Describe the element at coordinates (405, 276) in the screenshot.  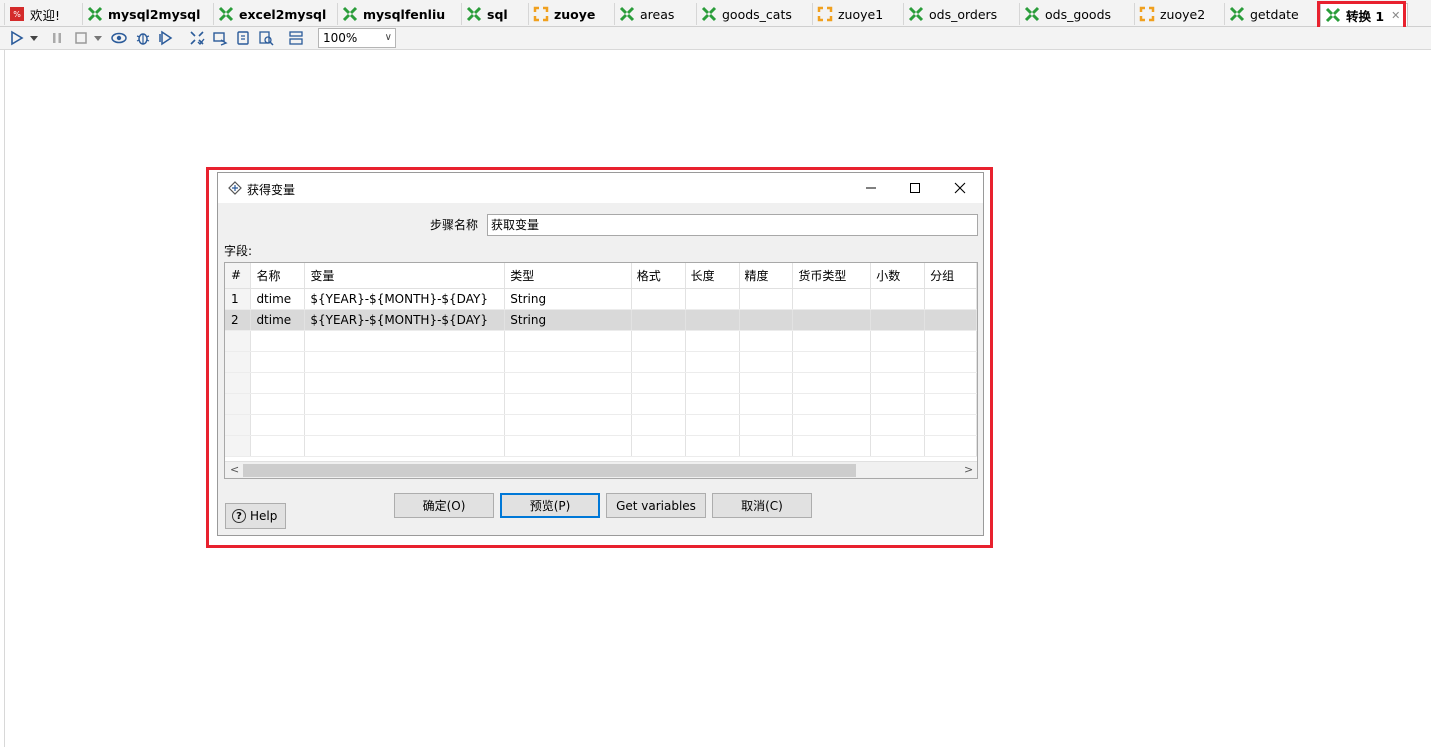
I see `column-header-variable: 变量` at that location.